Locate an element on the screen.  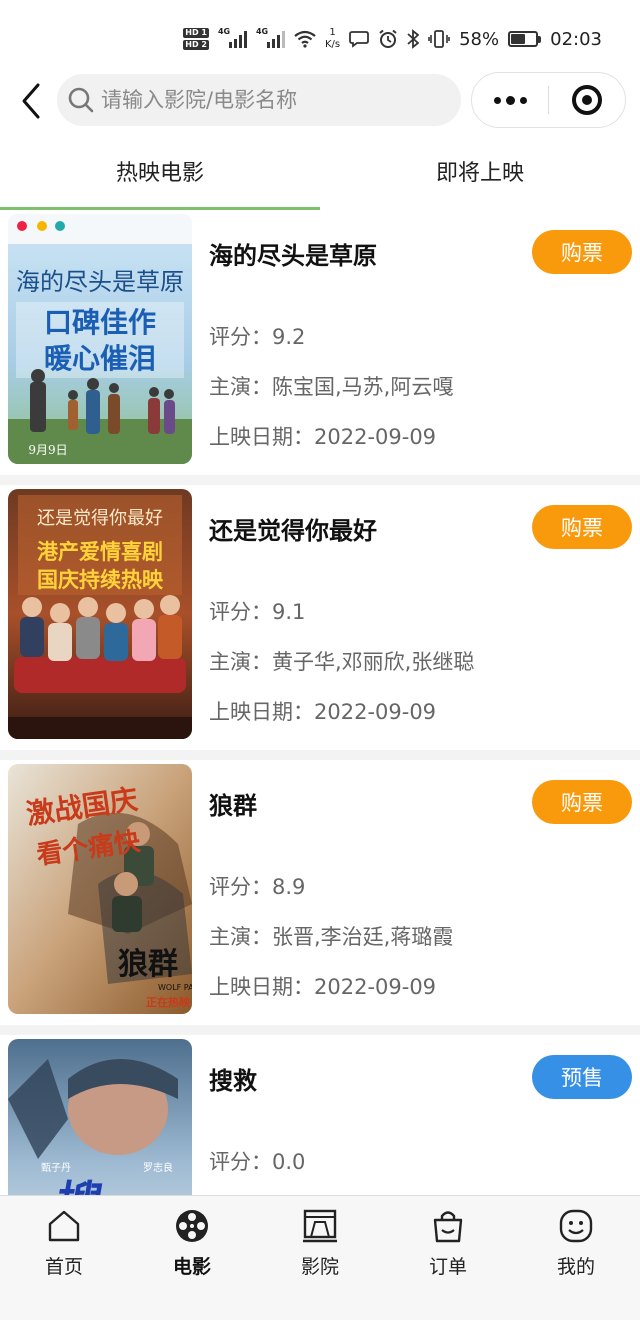
movie-cast: 主演：张晋,李治廷,蒋璐霞 is located at coordinates (331, 937).